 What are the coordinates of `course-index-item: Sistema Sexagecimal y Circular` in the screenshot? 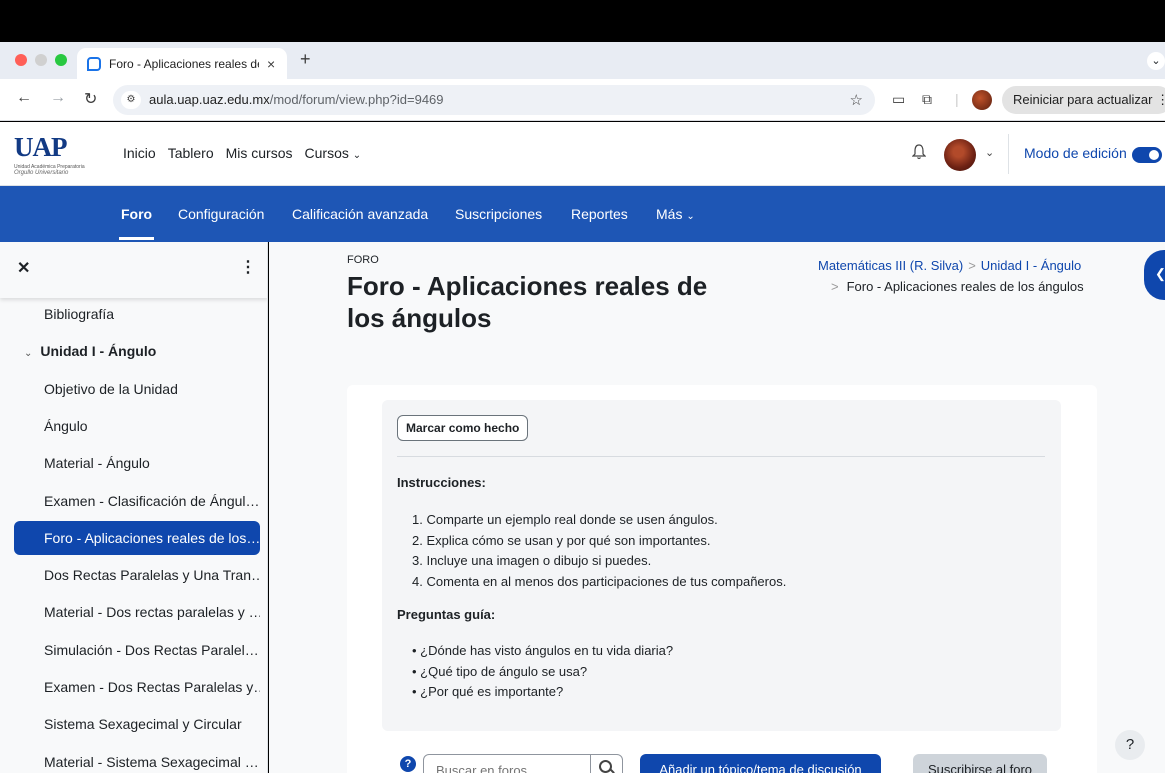 It's located at (137, 724).